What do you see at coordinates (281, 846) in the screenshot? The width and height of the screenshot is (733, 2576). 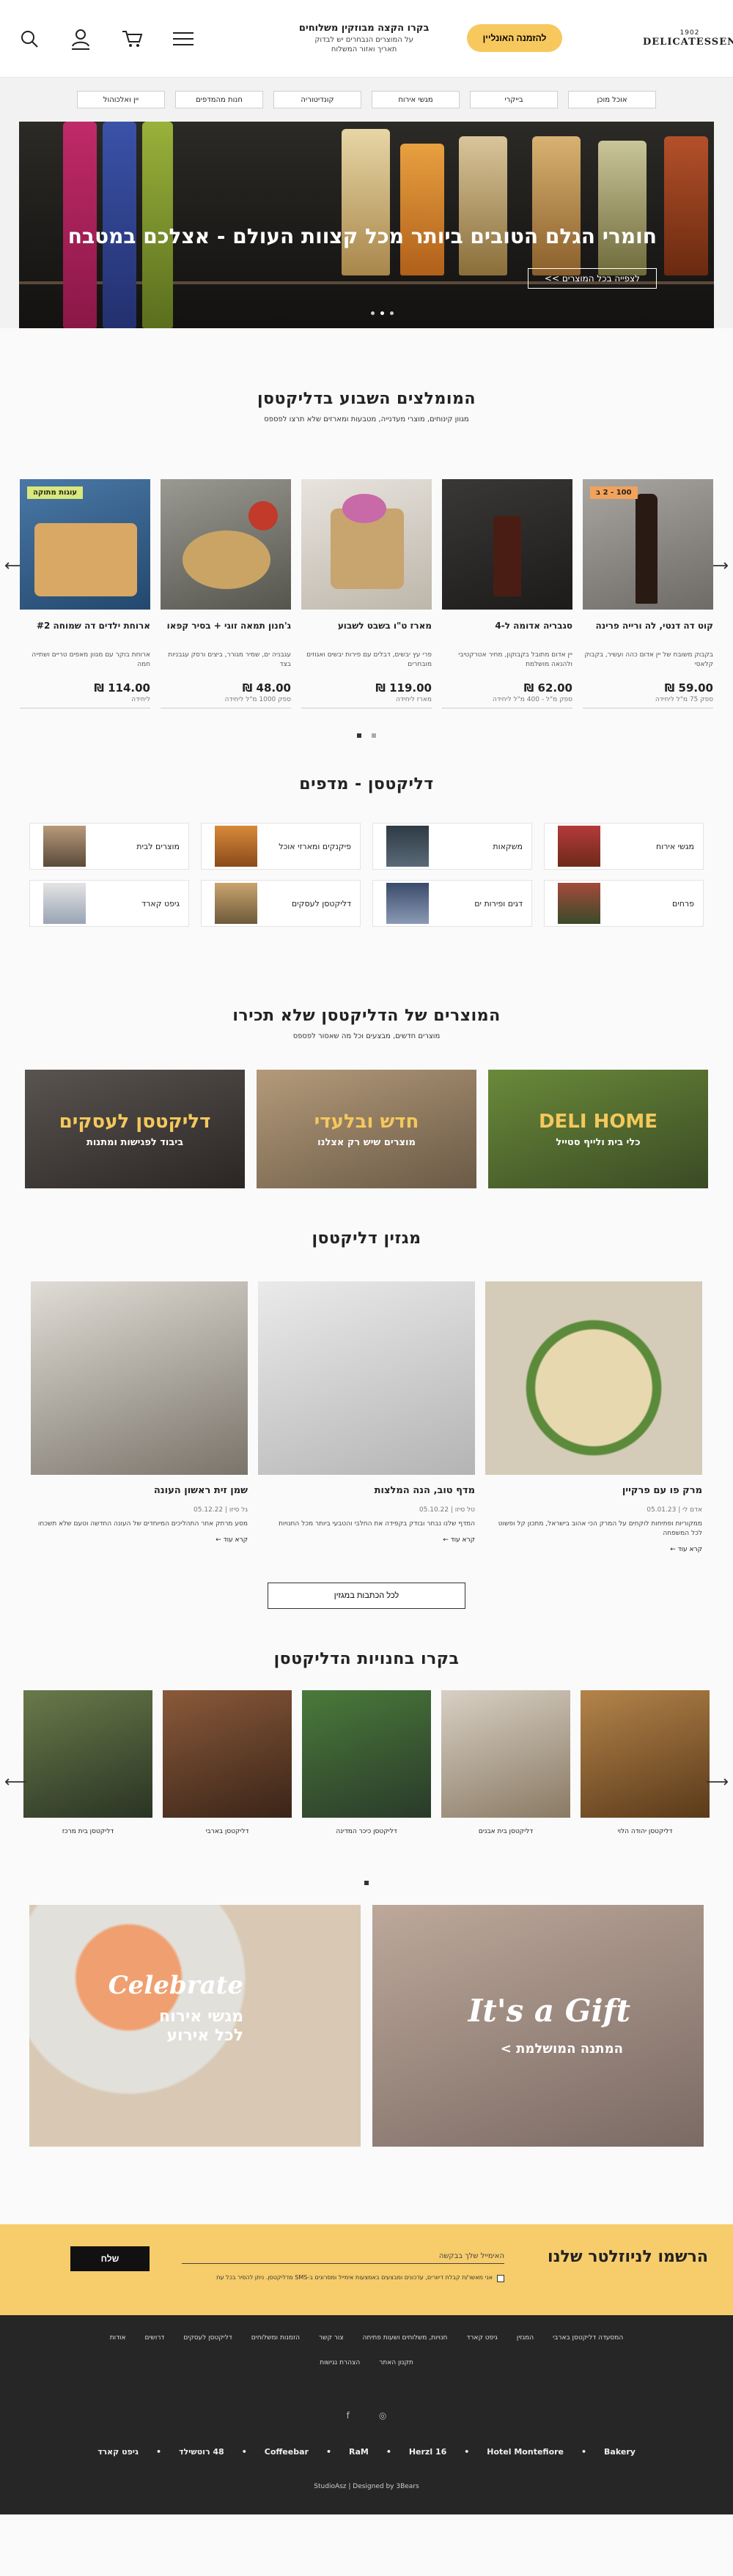 I see `category-card: פיקנקים ומארזי אוכל` at bounding box center [281, 846].